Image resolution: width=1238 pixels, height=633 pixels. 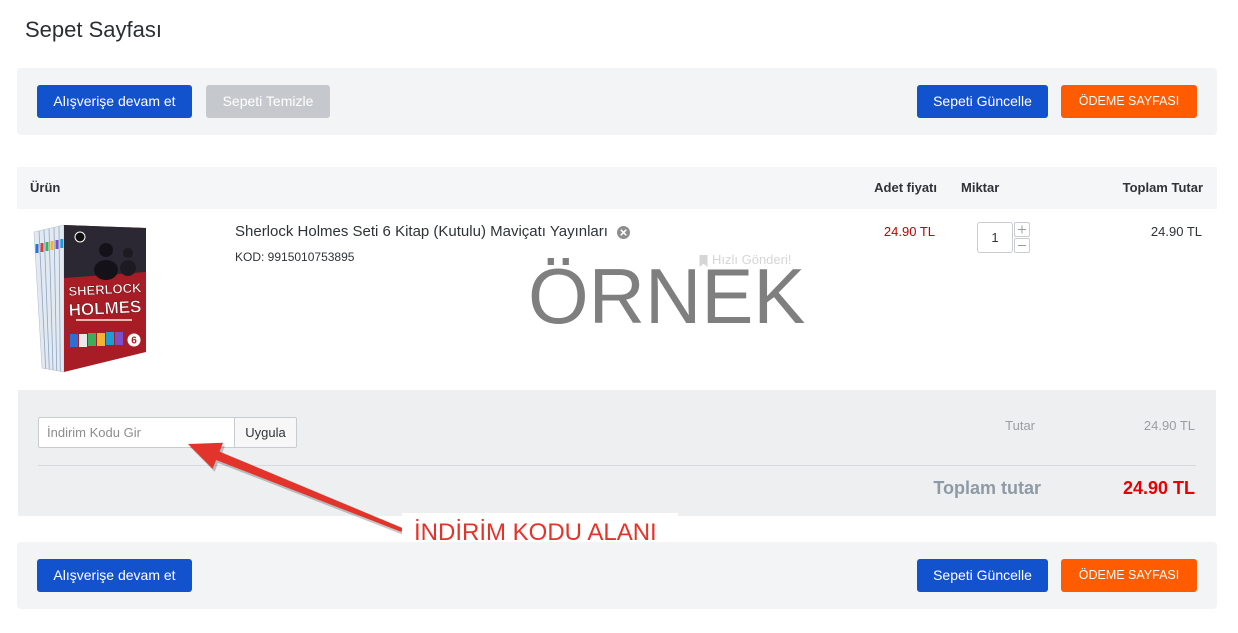 What do you see at coordinates (93, 29) in the screenshot?
I see `page-title: Sepet Sayfası` at bounding box center [93, 29].